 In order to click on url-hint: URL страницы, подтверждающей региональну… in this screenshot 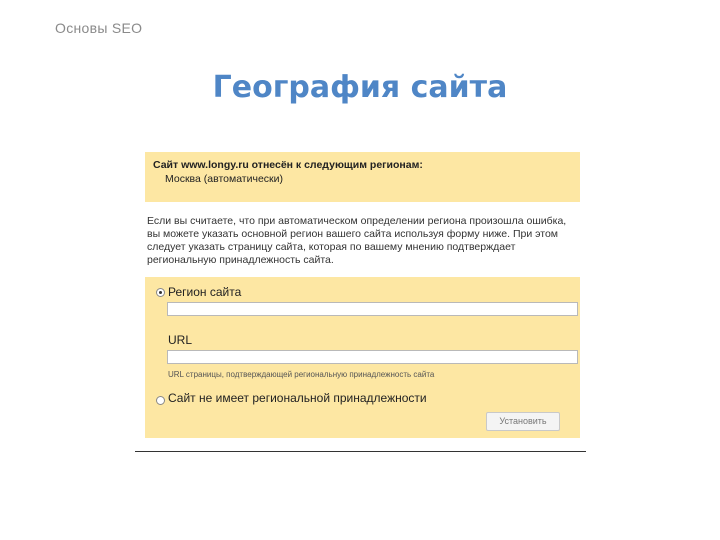, I will do `click(301, 374)`.